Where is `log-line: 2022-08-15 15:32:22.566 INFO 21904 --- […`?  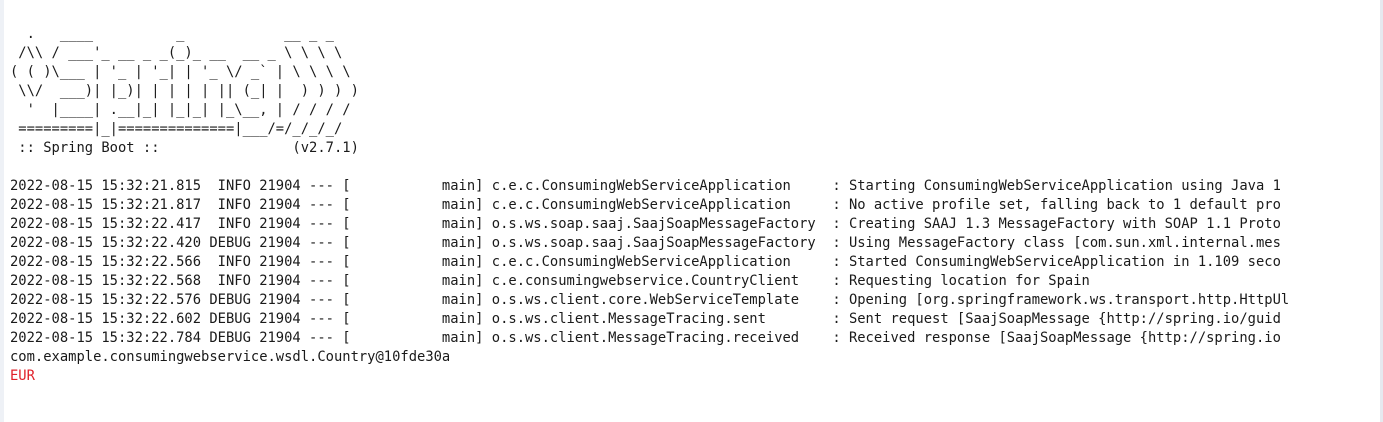
log-line: 2022-08-15 15:32:22.566 INFO 21904 --- [… is located at coordinates (645, 262).